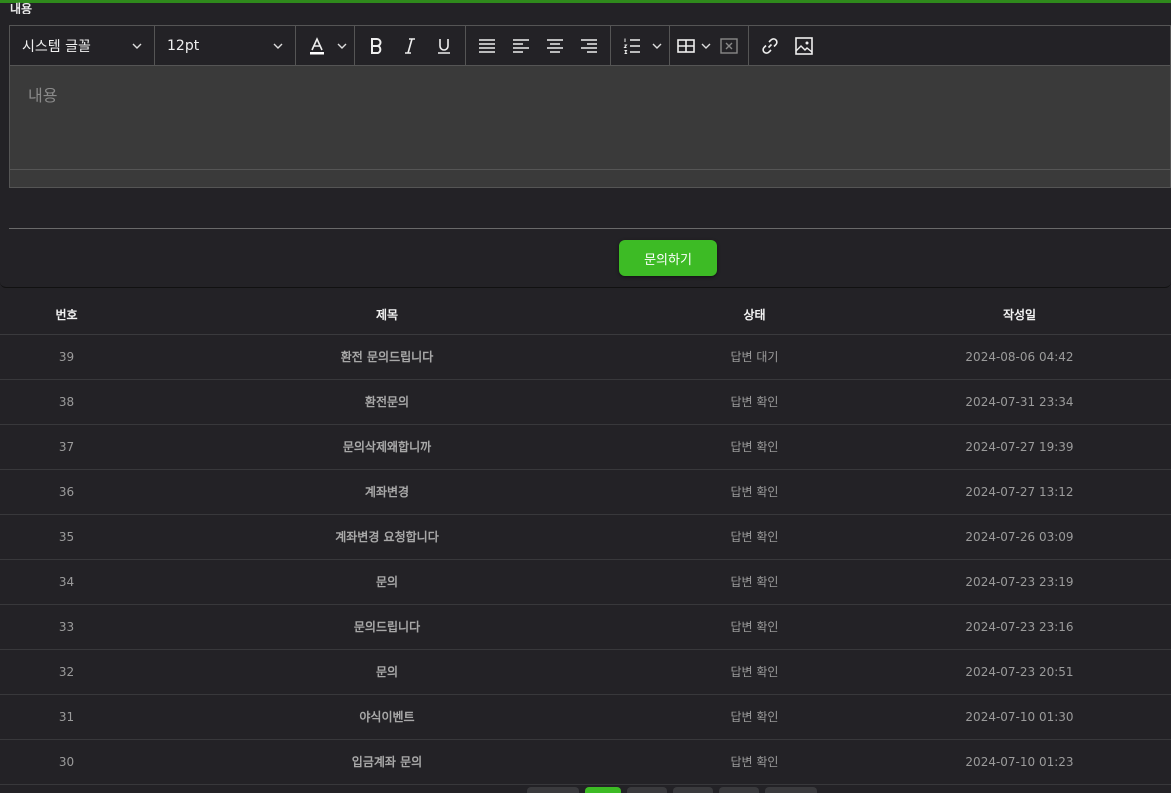 The height and width of the screenshot is (793, 1171). Describe the element at coordinates (521, 46) in the screenshot. I see `align-left-button` at that location.